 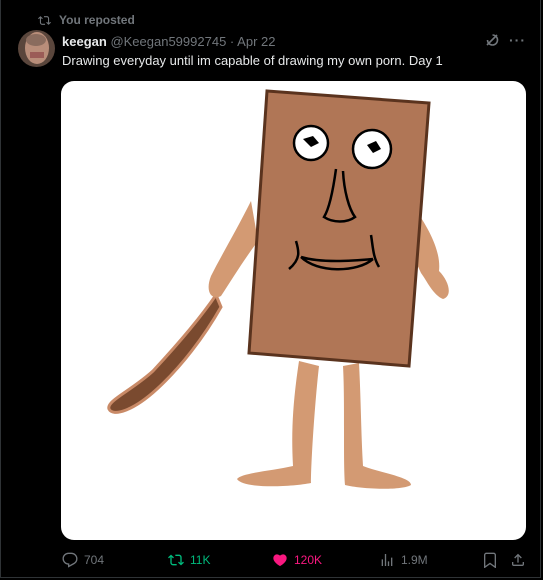 What do you see at coordinates (280, 560) in the screenshot?
I see `heart-icon` at bounding box center [280, 560].